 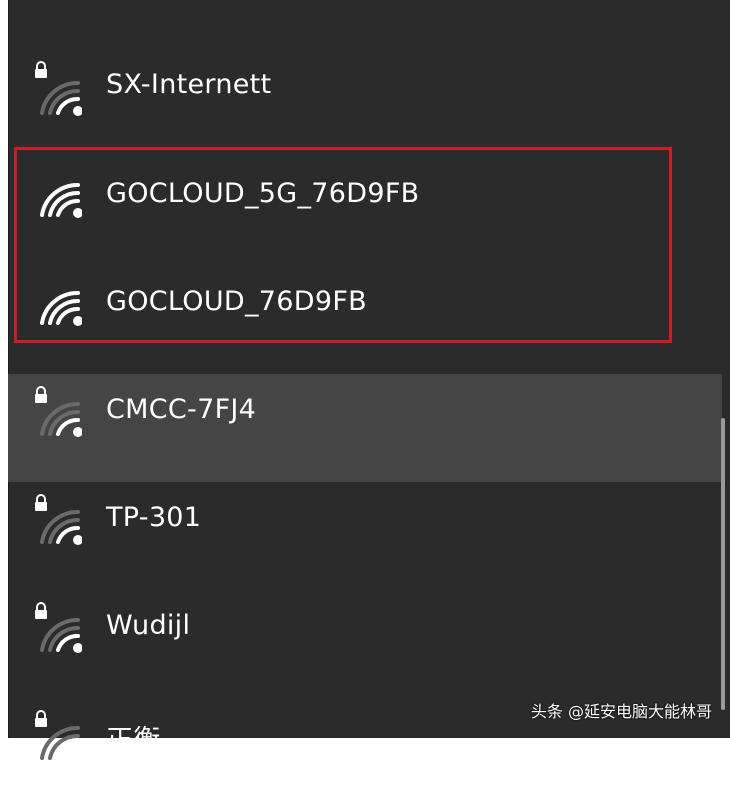 What do you see at coordinates (365, 87) in the screenshot?
I see `network-item-sx-internett: SX-Internett` at bounding box center [365, 87].